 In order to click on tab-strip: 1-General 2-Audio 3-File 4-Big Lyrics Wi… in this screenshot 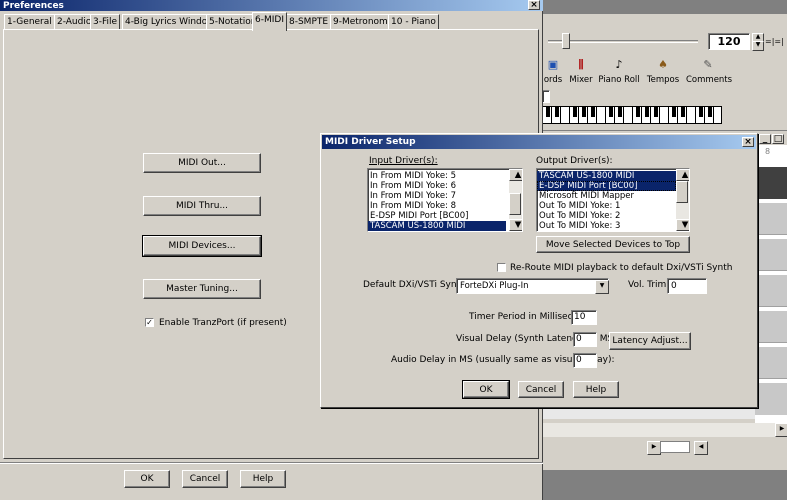, I will do `click(271, 15)`.